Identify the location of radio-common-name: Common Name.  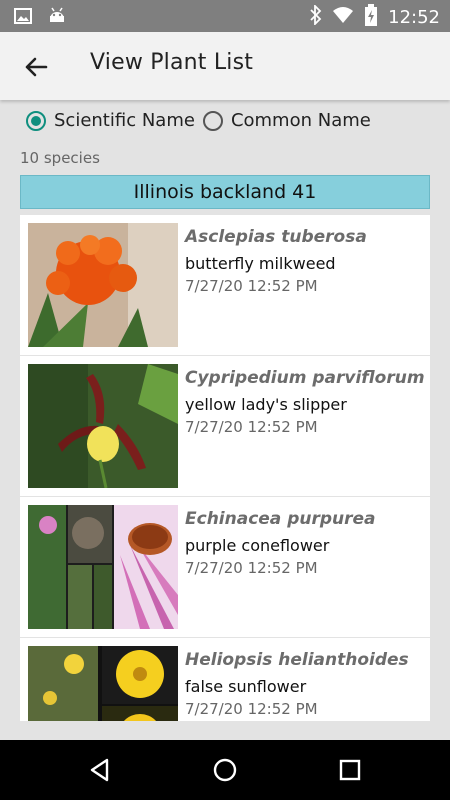
(286, 120).